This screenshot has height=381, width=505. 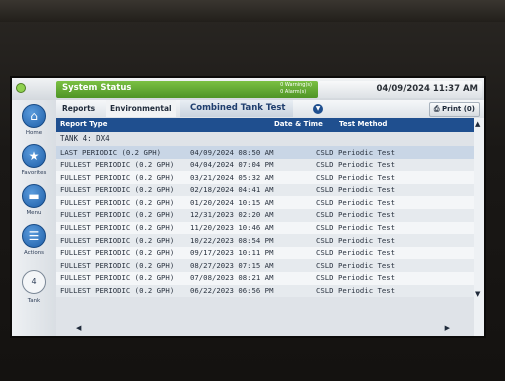 I want to click on date-time-cell: 09/17/2023 10:11 PM, so click(x=232, y=253).